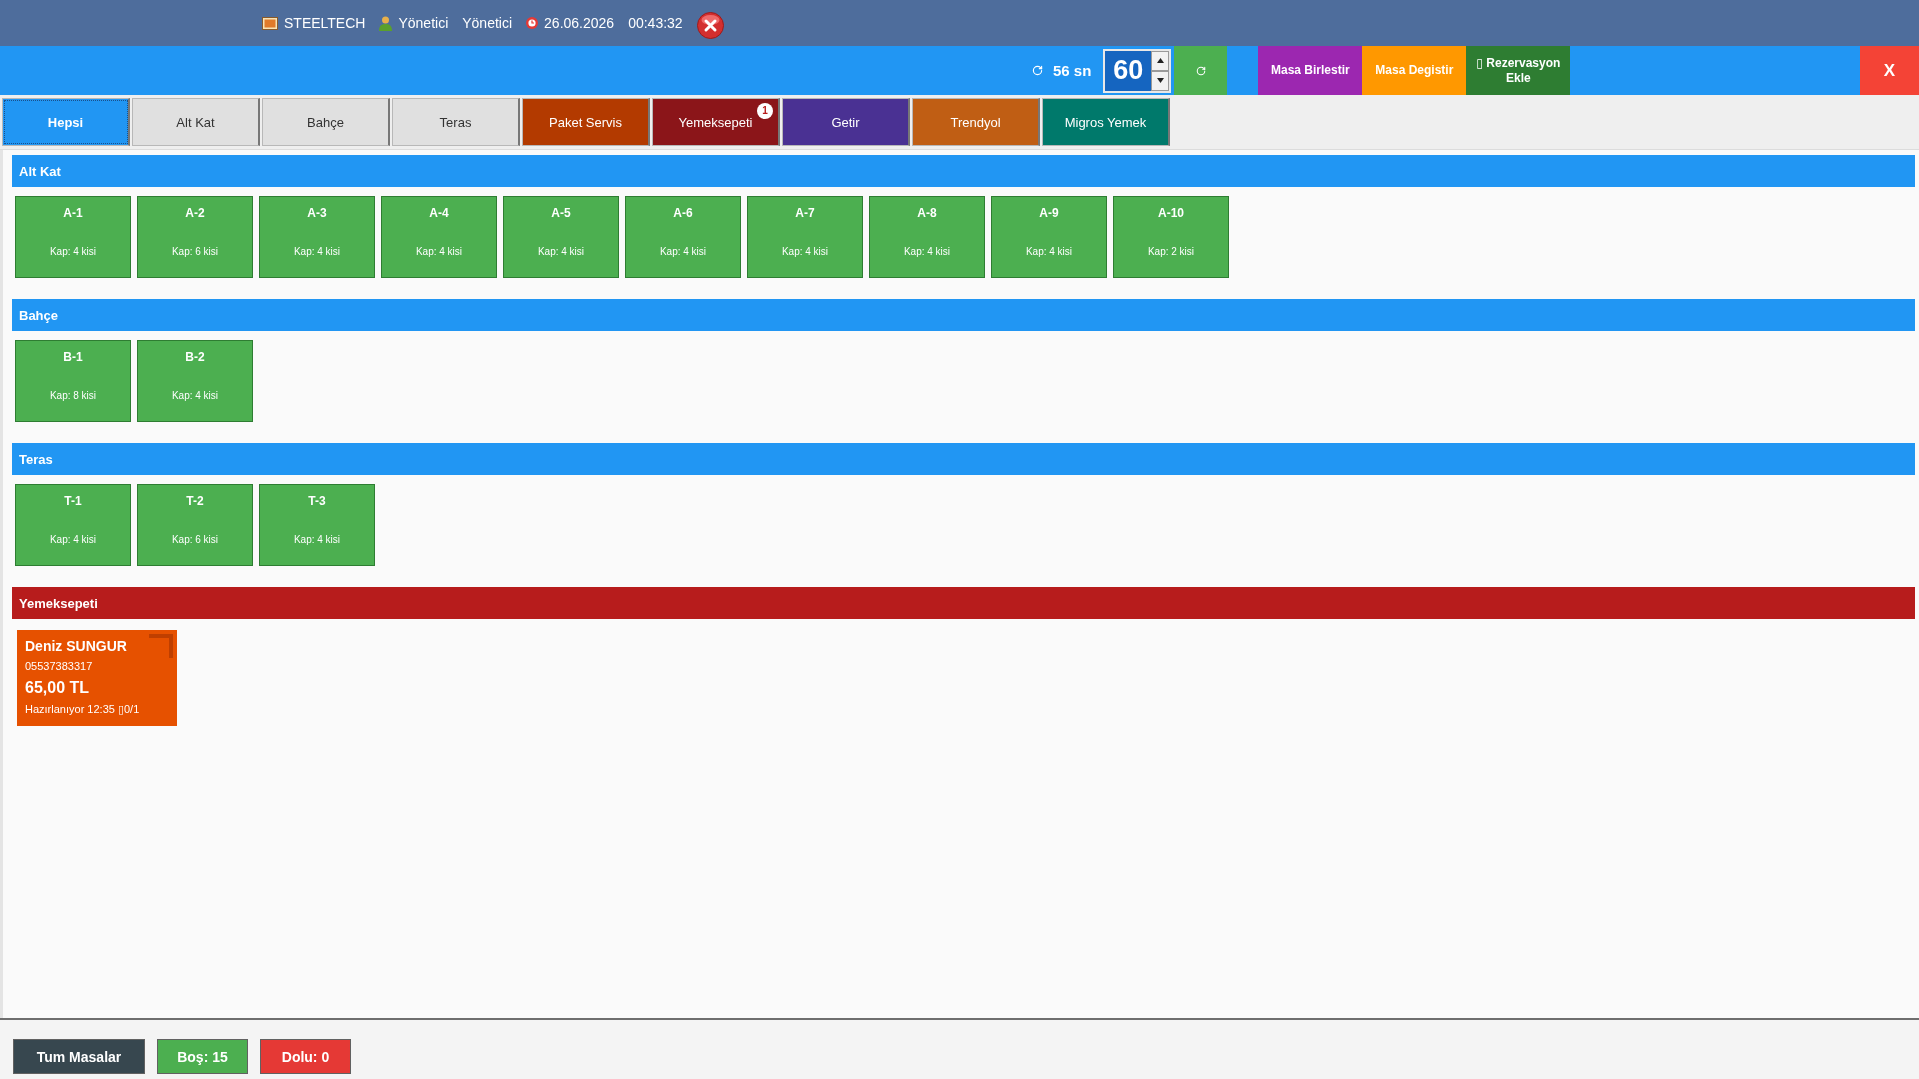  What do you see at coordinates (963, 603) in the screenshot?
I see `section-header: Yemeksepeti` at bounding box center [963, 603].